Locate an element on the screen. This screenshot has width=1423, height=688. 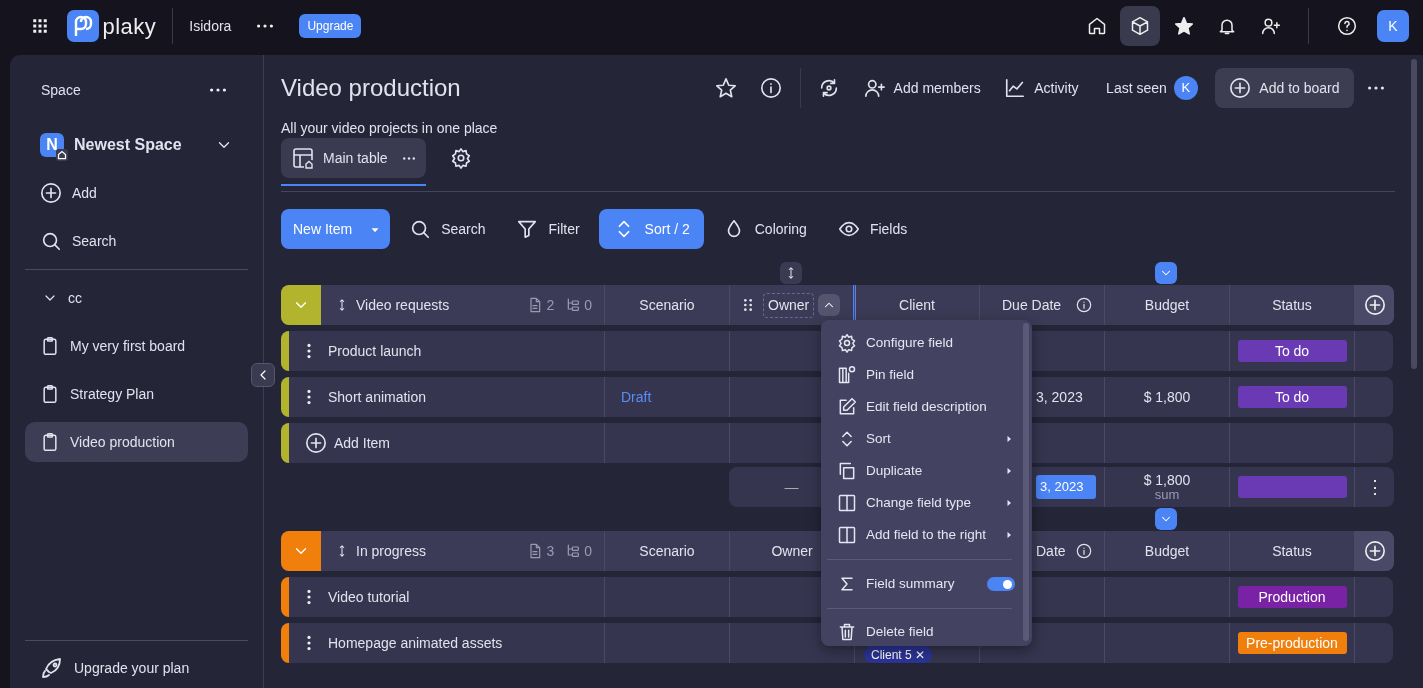
menu-item: Change field type is located at coordinates (922, 503).